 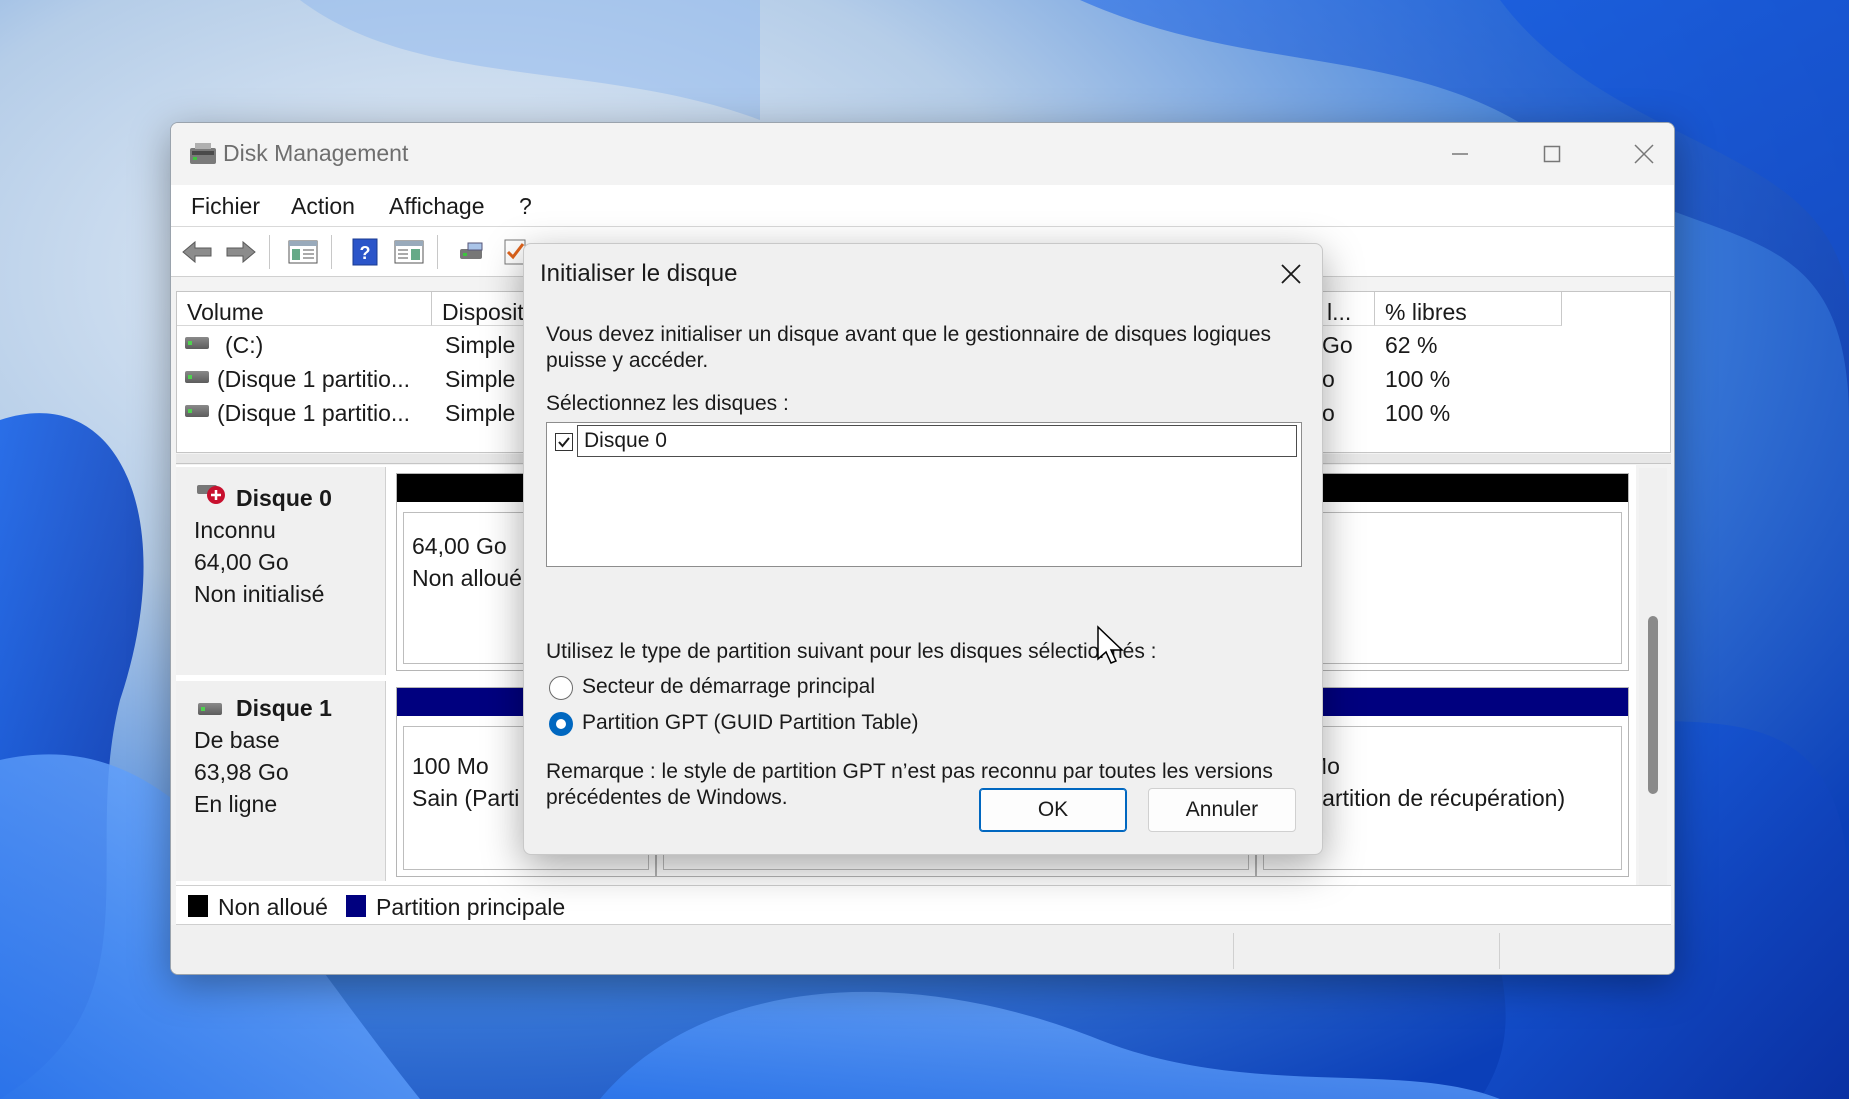 I want to click on dialog-close-button, so click(x=1291, y=274).